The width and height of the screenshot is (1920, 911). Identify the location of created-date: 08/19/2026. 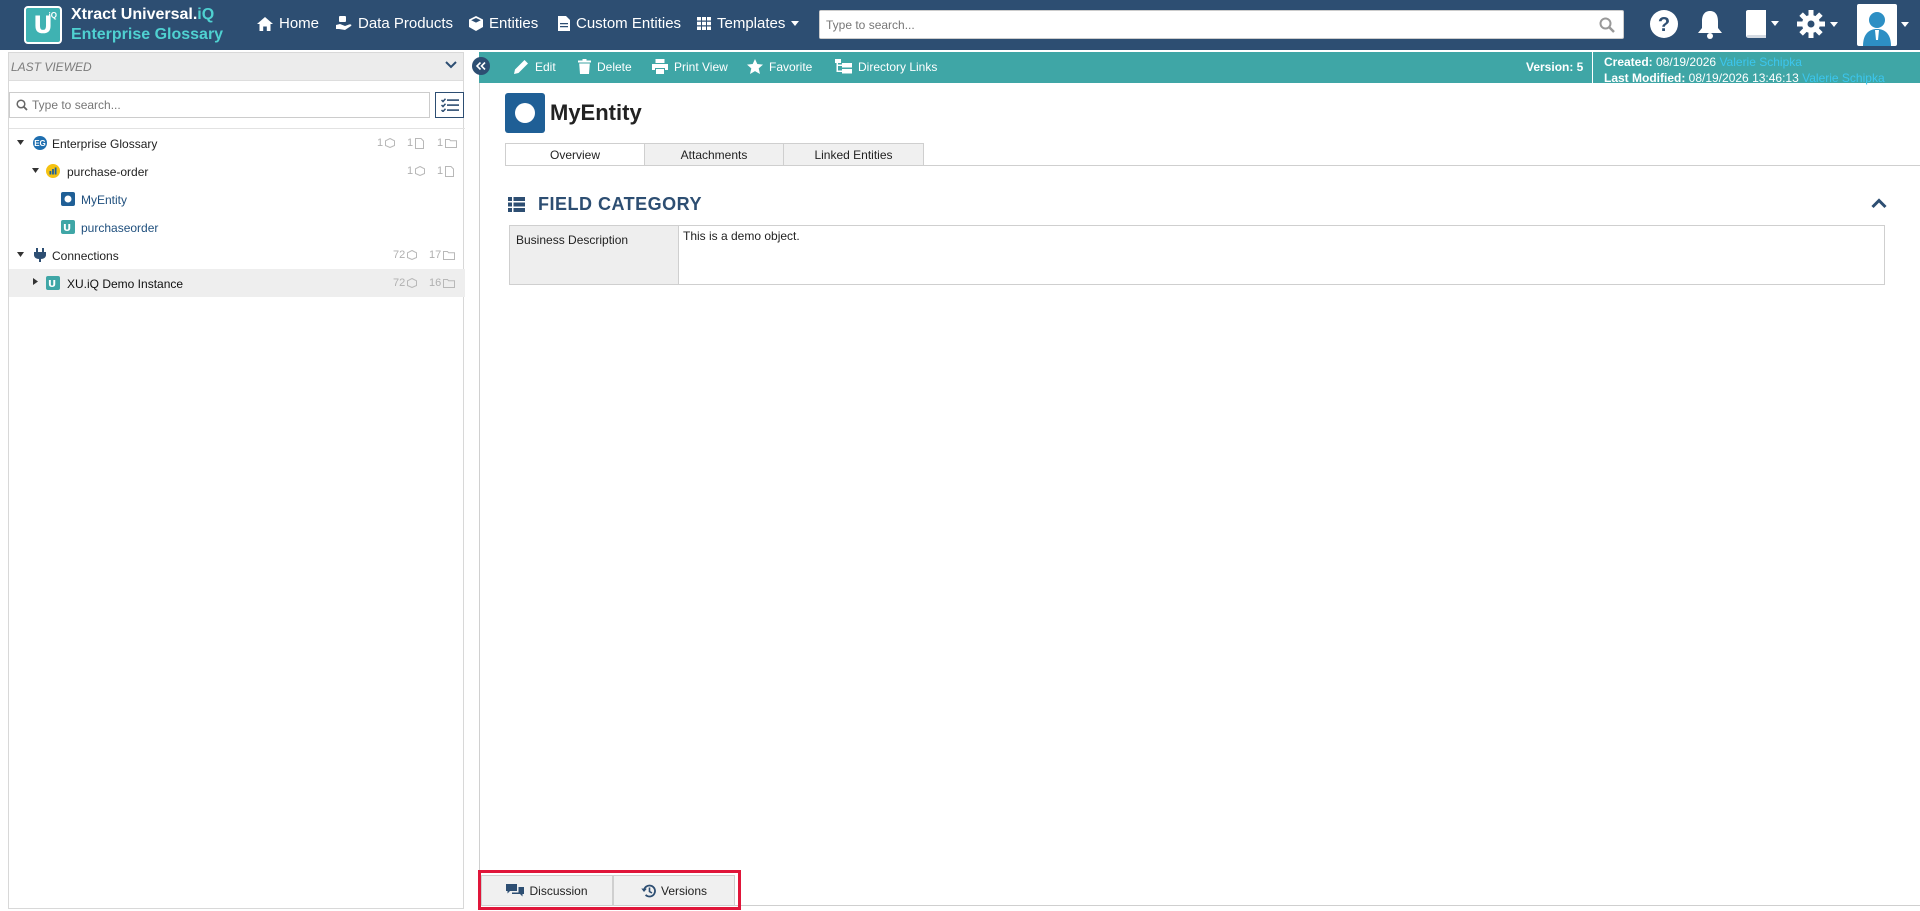
(1686, 62).